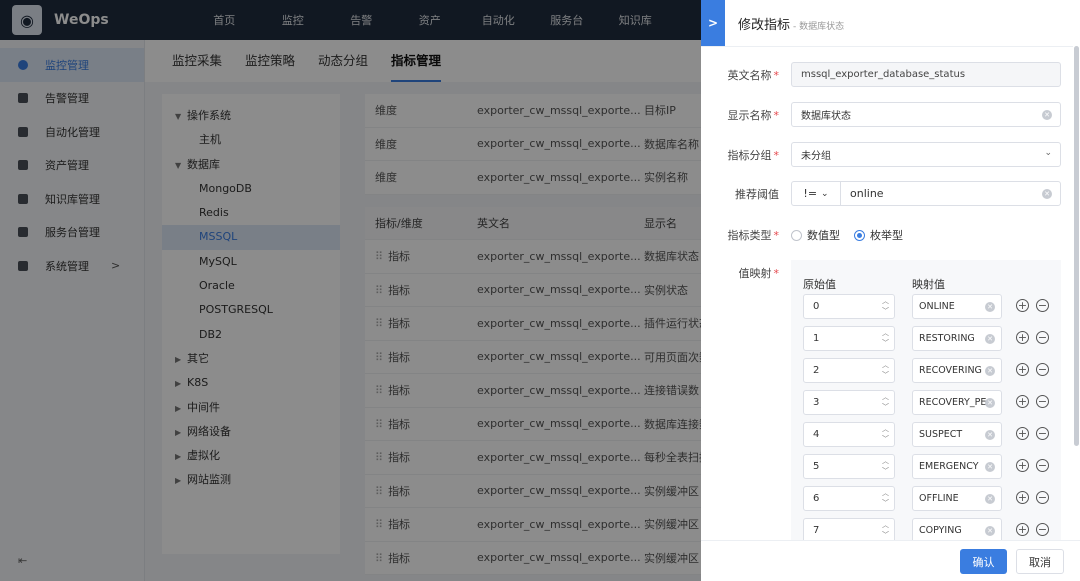 This screenshot has width=1080, height=581. I want to click on raw-value: 3, so click(816, 402).